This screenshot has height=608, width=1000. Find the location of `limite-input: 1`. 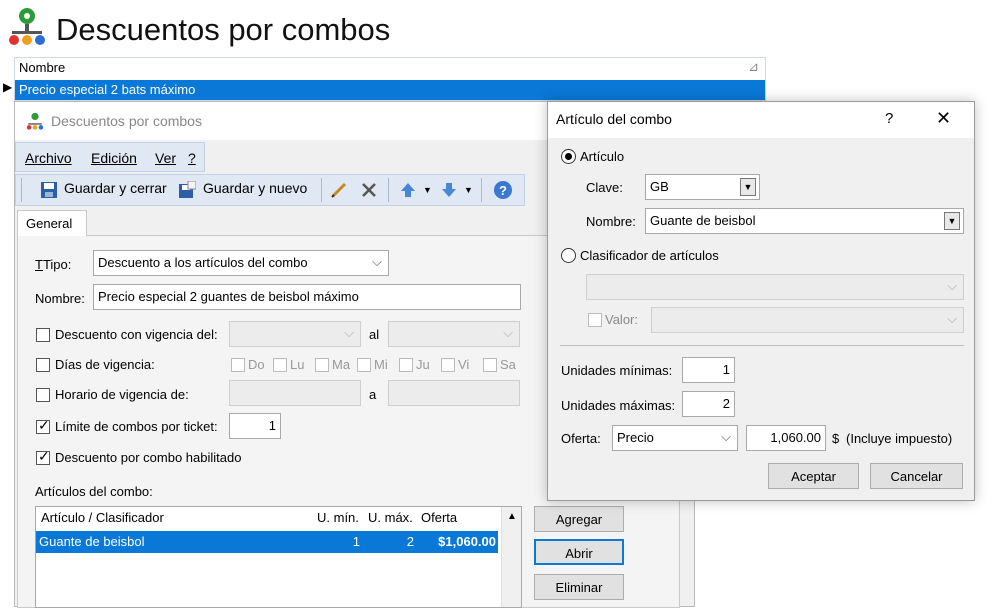

limite-input: 1 is located at coordinates (255, 426).